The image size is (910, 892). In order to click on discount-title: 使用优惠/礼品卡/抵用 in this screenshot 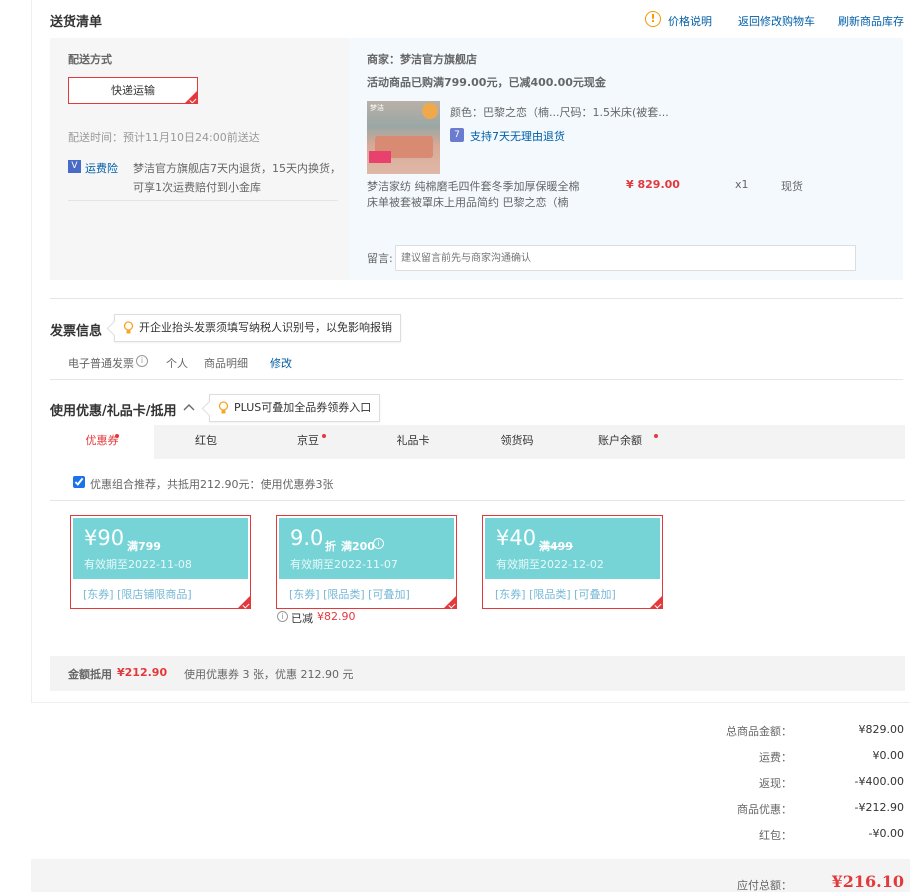, I will do `click(113, 409)`.